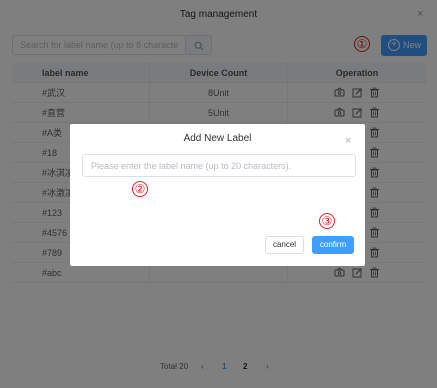 The width and height of the screenshot is (437, 388). I want to click on confirm-button: confirm, so click(333, 245).